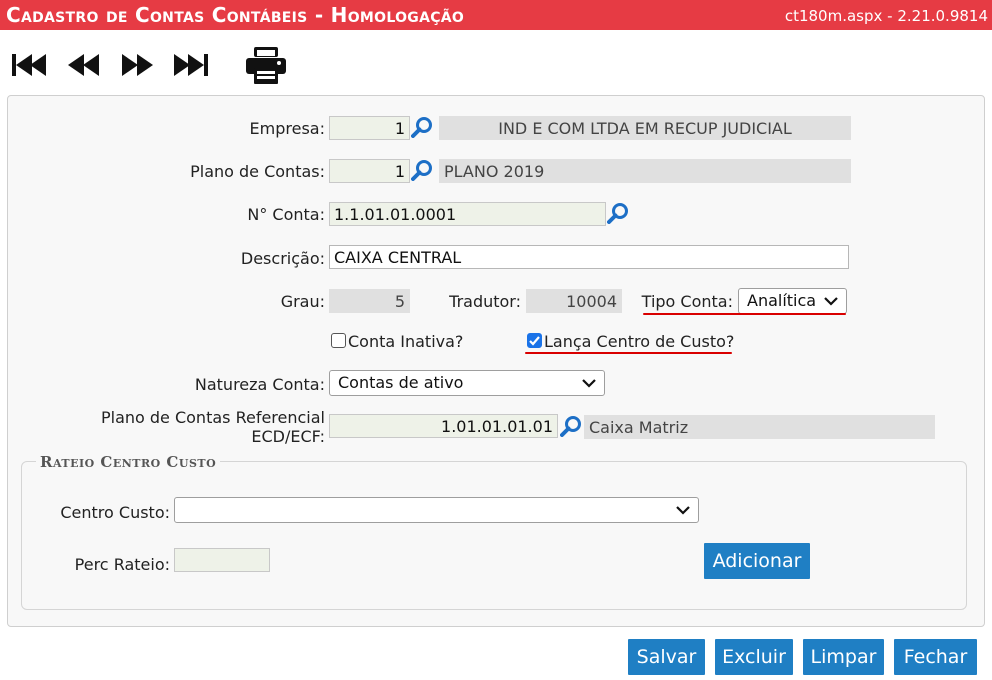  I want to click on natureza-select: Contas de ativo, so click(467, 383).